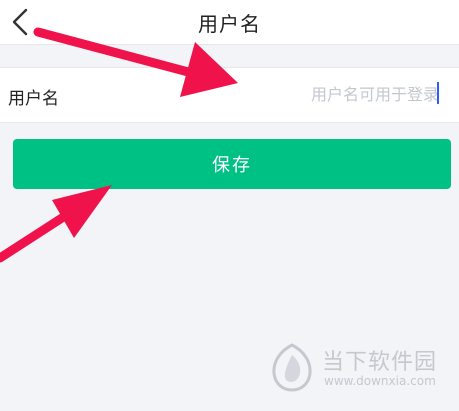 This screenshot has width=459, height=411. Describe the element at coordinates (380, 381) in the screenshot. I see `watermark-url: www.downxia.com` at that location.